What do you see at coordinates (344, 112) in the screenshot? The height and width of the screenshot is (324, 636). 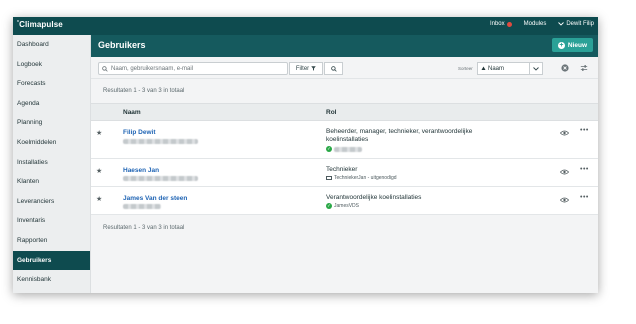 I see `table-header: Naam Rol` at bounding box center [344, 112].